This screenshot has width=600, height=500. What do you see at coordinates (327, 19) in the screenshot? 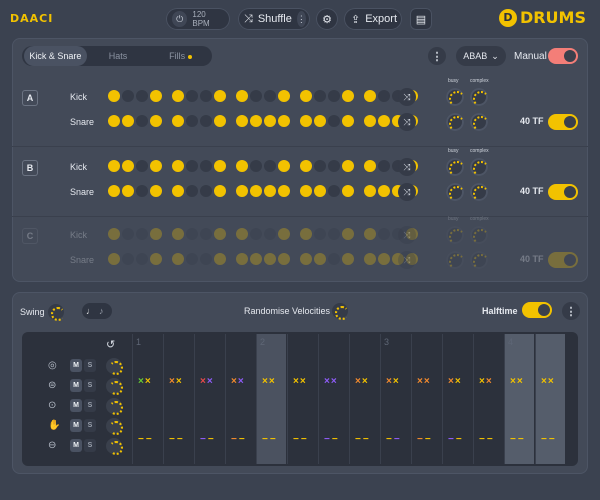
I see `settings-button: ⚙` at bounding box center [327, 19].